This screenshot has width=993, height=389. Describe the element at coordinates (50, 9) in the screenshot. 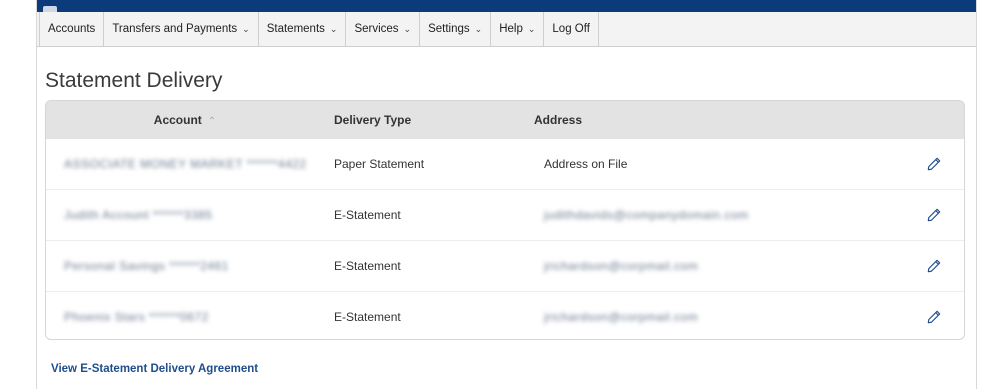

I see `brand-logo-edge` at that location.